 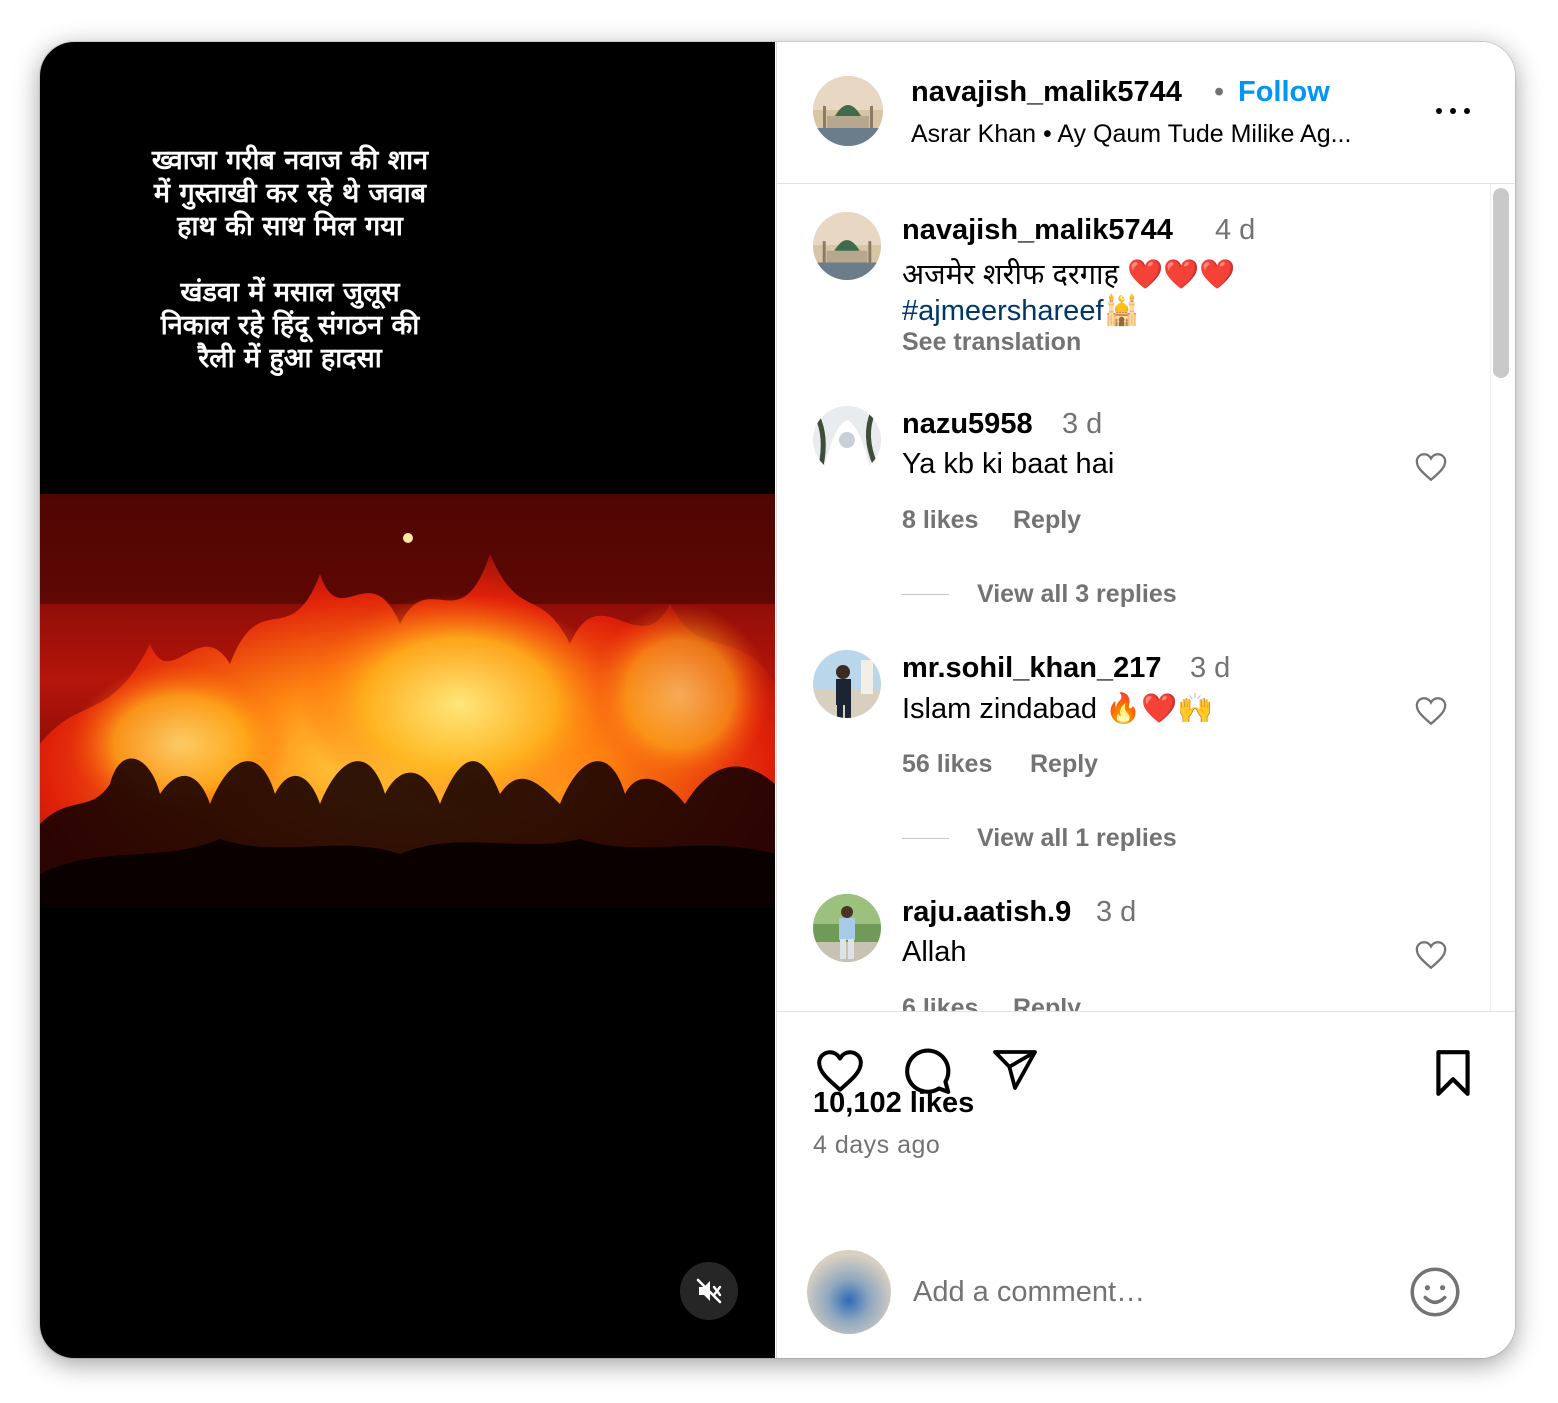 I want to click on caption-author-avatar, so click(x=847, y=246).